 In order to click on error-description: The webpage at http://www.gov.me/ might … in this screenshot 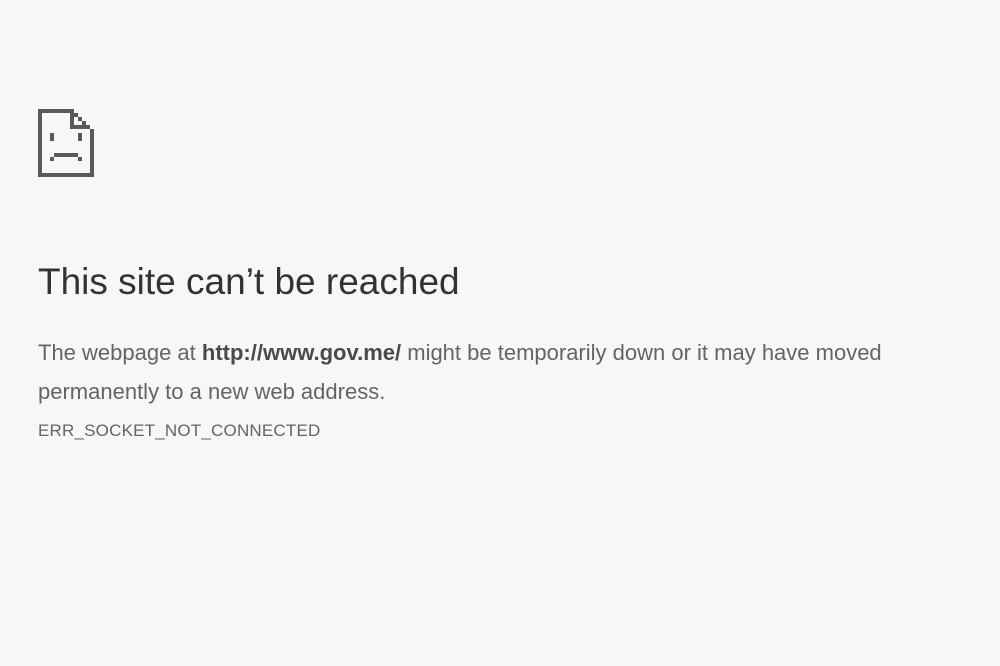, I will do `click(519, 372)`.